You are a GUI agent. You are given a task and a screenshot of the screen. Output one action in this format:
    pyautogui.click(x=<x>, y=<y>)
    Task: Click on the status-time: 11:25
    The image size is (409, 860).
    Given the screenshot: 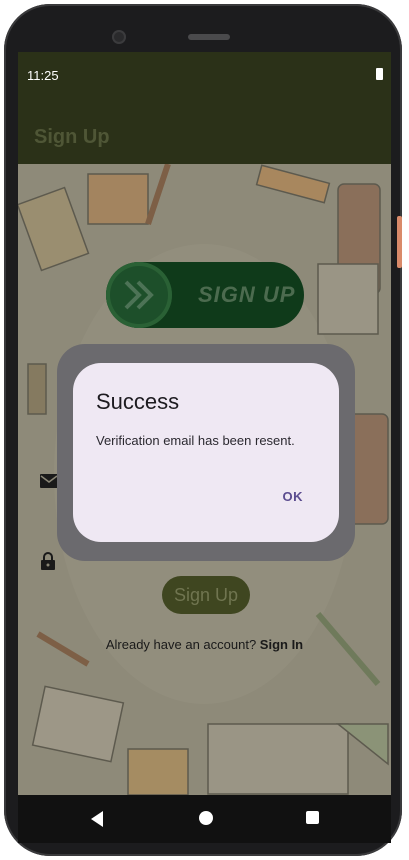 What is the action you would take?
    pyautogui.click(x=43, y=75)
    